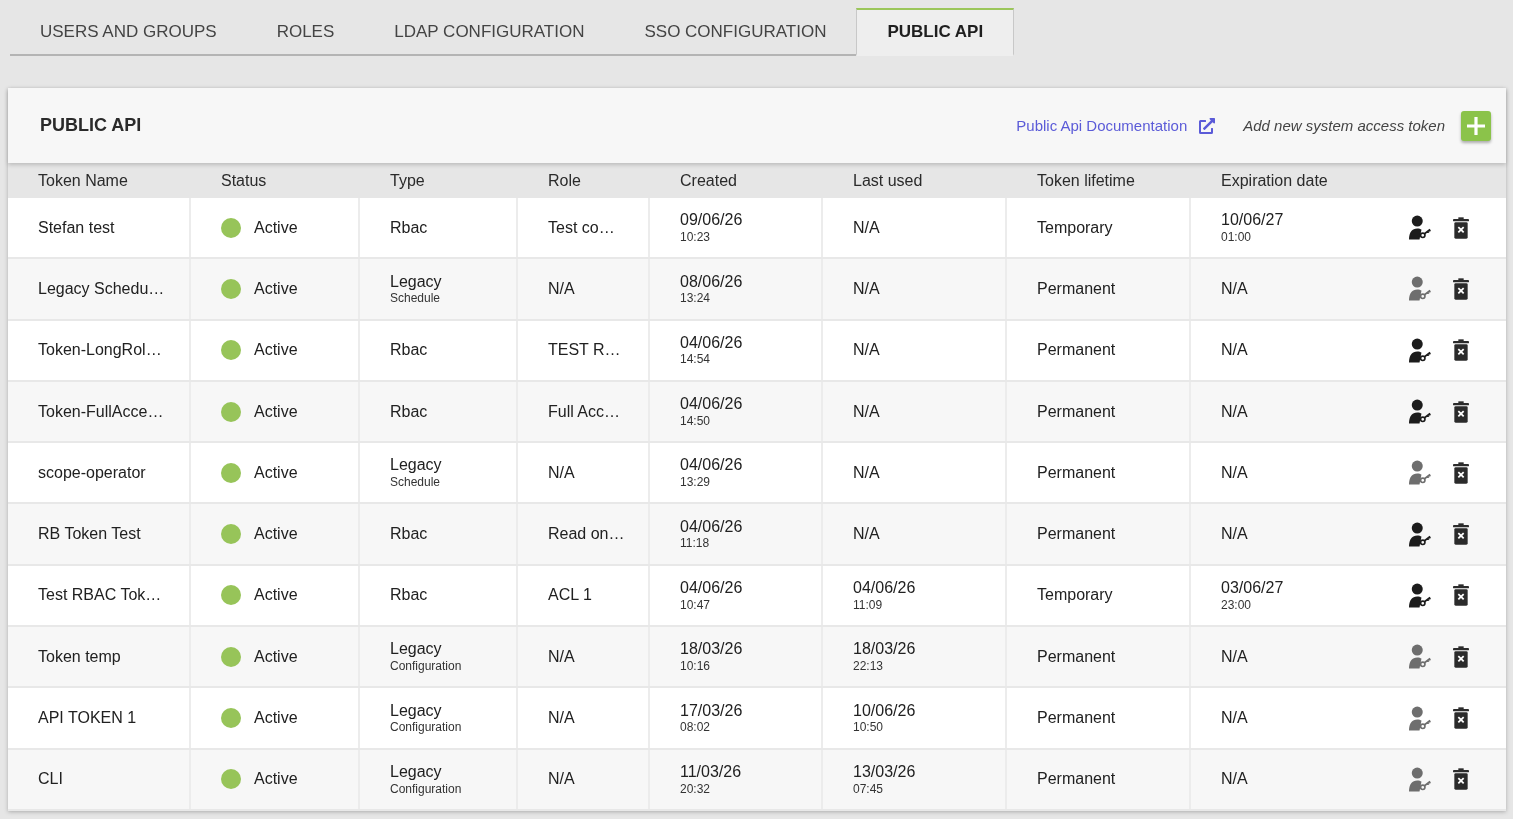 The image size is (1513, 819). I want to click on expiration-date: 10/06/27, so click(1252, 220).